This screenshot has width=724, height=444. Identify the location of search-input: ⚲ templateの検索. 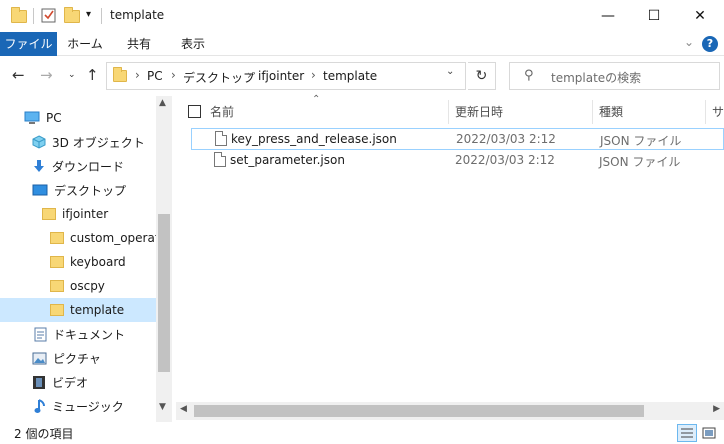
(614, 76).